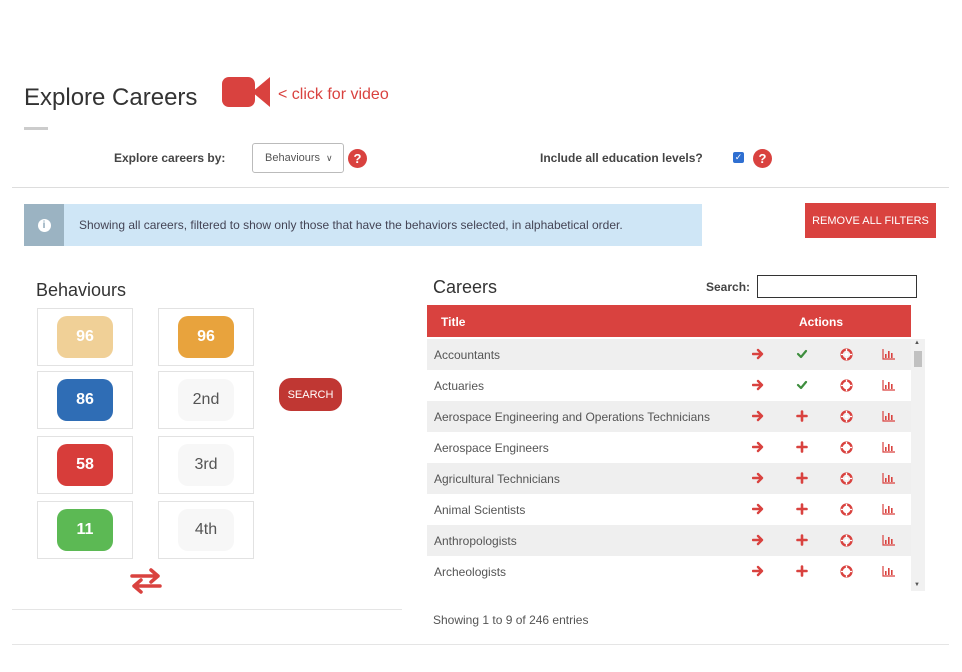  I want to click on rank-chip: 3rd, so click(206, 465).